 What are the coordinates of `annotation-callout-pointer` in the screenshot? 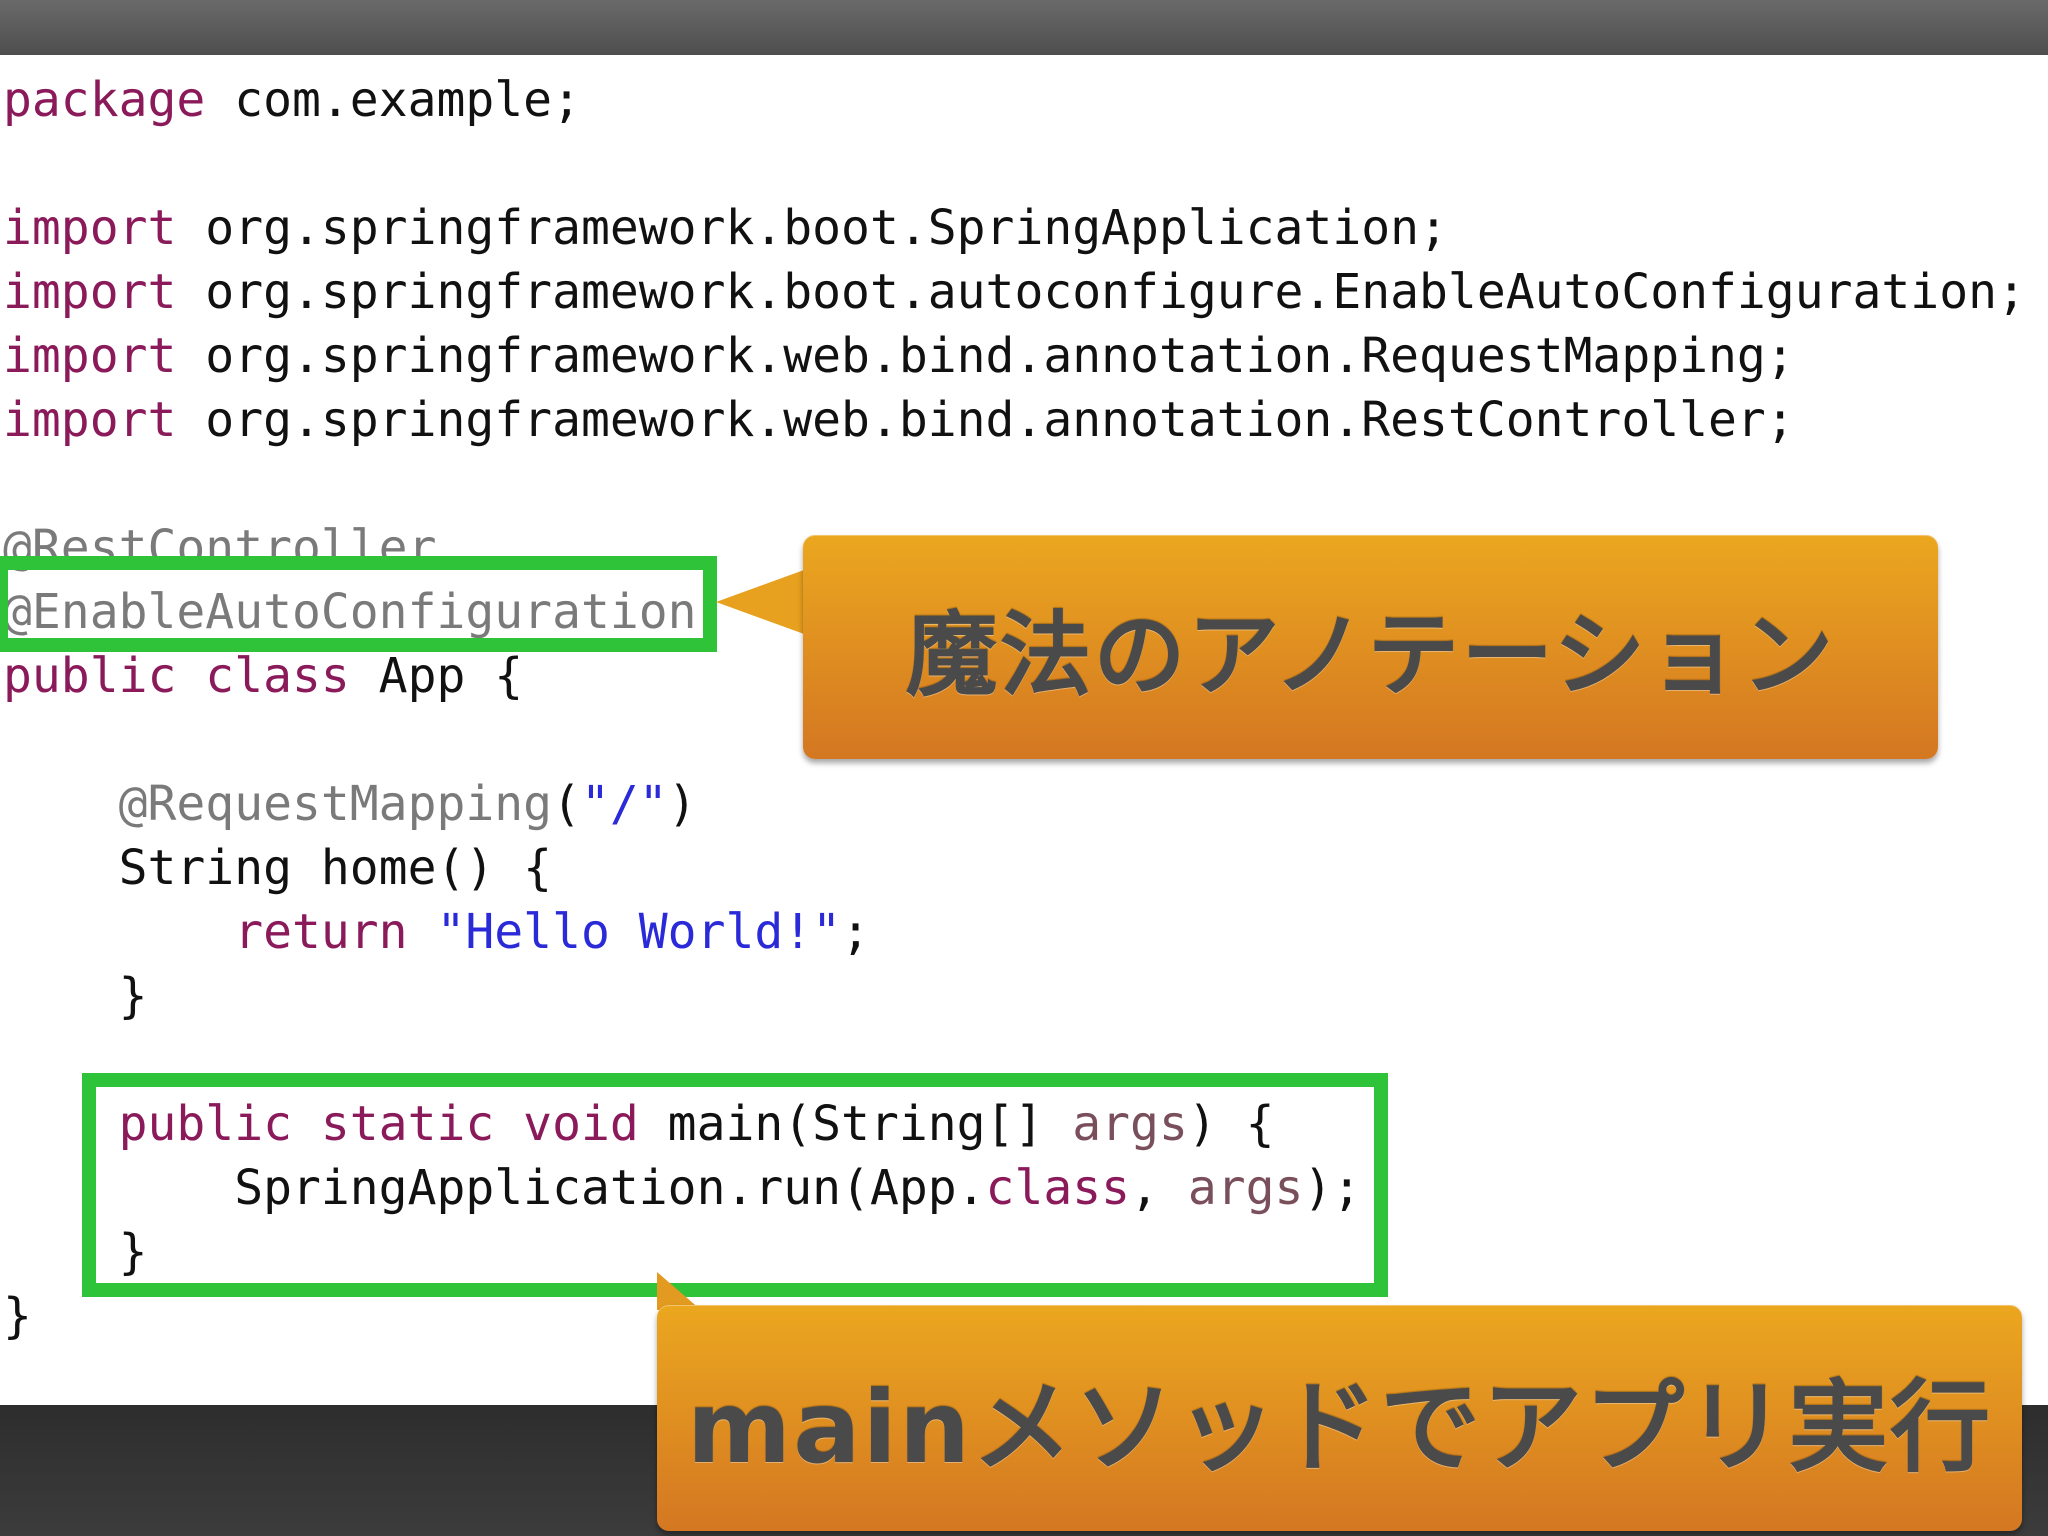 It's located at (760, 602).